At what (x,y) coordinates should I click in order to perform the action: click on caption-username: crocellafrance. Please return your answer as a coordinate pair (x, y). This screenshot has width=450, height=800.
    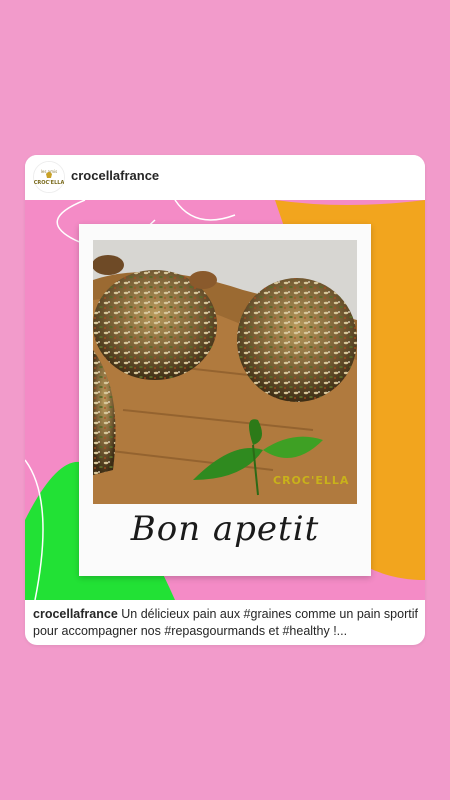
    Looking at the image, I should click on (75, 614).